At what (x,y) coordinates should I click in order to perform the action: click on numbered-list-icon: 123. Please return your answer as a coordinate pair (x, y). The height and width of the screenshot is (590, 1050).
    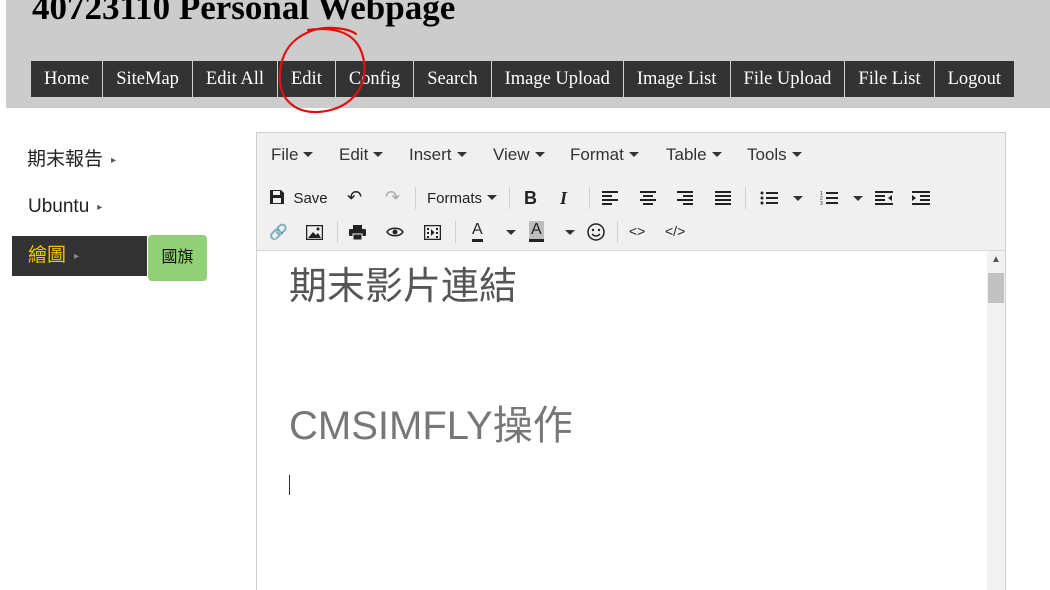
    Looking at the image, I should click on (829, 198).